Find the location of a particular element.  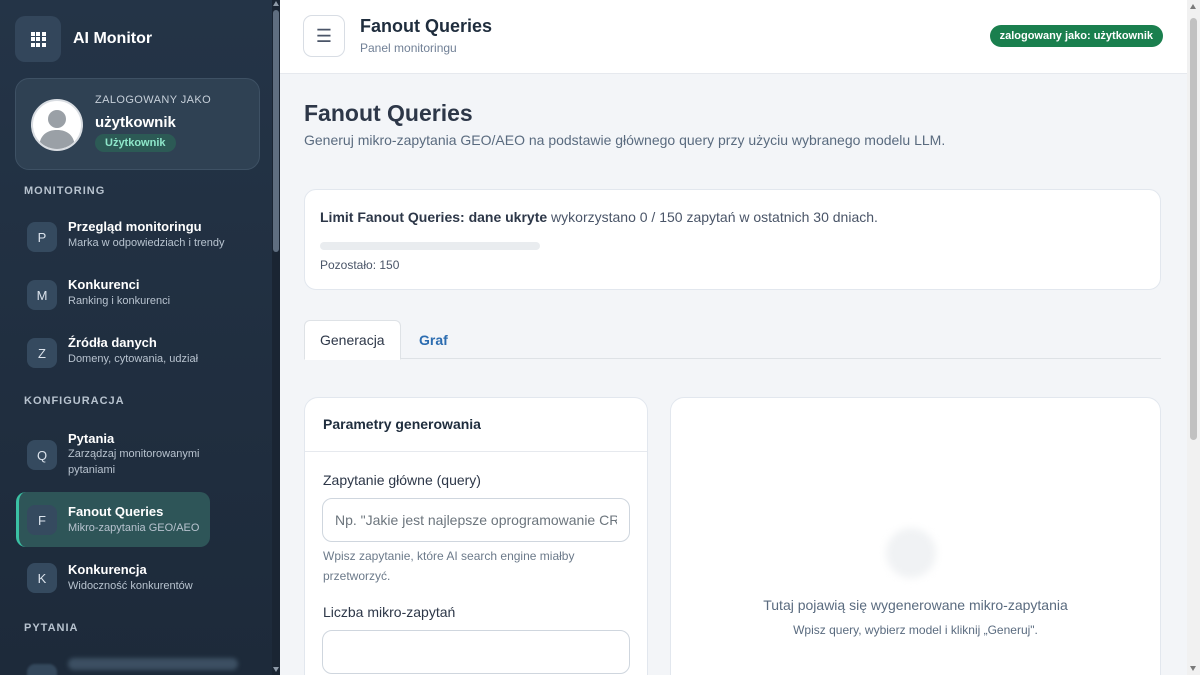

sidebar-item-subtitle: Mikro-zapytania GEO/AEO is located at coordinates (134, 528).